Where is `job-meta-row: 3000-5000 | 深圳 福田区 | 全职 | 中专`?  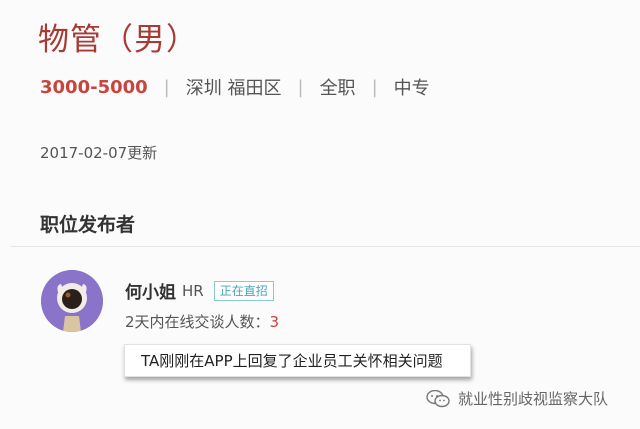 job-meta-row: 3000-5000 | 深圳 福田区 | 全职 | 中专 is located at coordinates (235, 87).